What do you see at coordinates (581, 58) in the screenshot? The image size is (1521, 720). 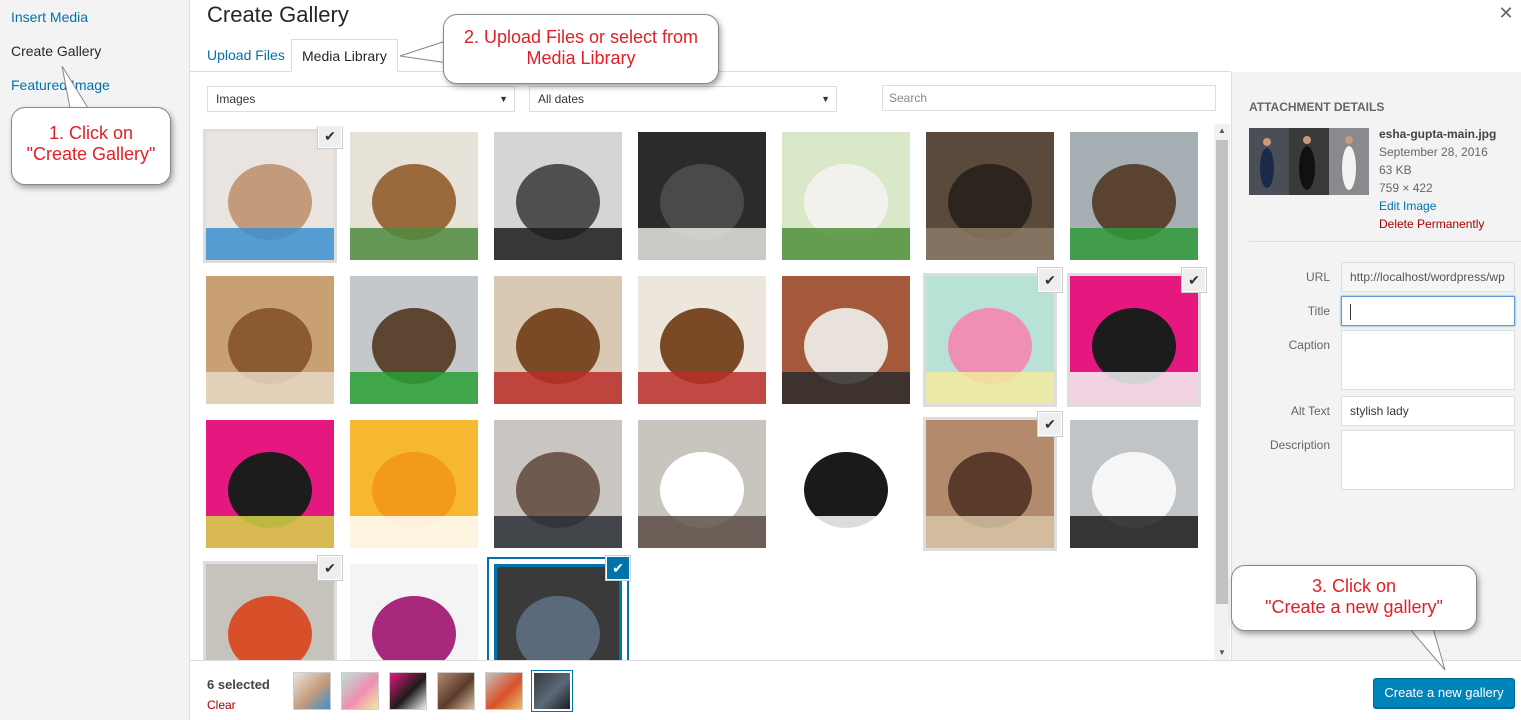 I see `callout-2-line-2: Media Library` at bounding box center [581, 58].